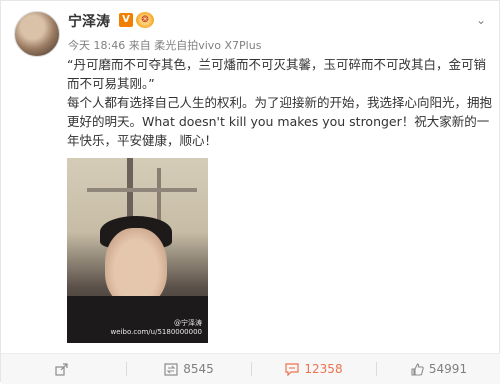 The height and width of the screenshot is (384, 500). What do you see at coordinates (481, 20) in the screenshot?
I see `chevron-down-icon: ⌄` at bounding box center [481, 20].